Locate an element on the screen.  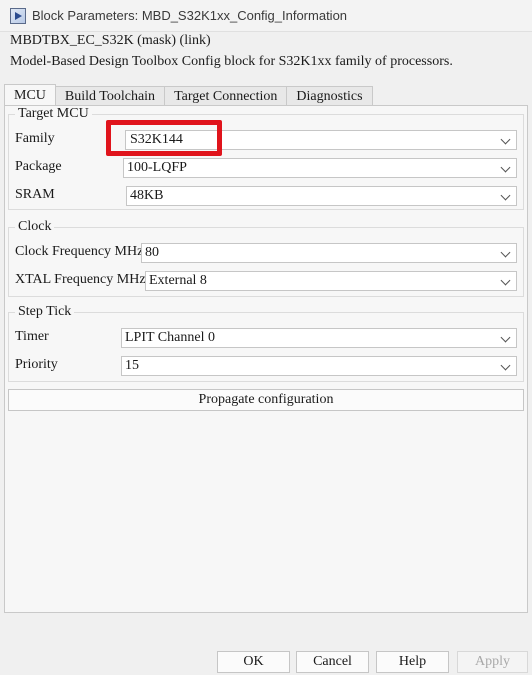
xtal-frequency-value: External 8 is located at coordinates (178, 280).